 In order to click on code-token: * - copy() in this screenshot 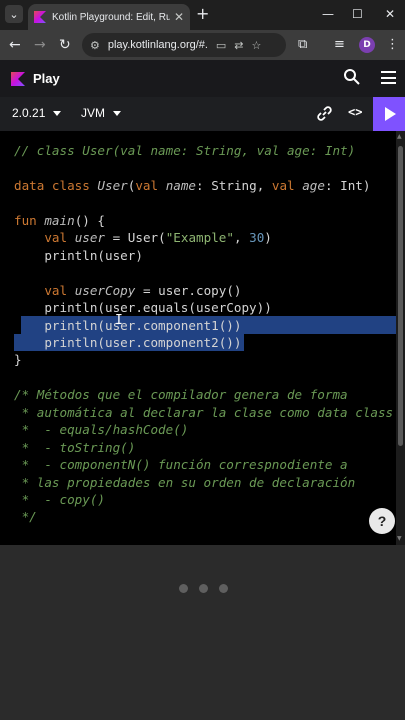, I will do `click(59, 499)`.